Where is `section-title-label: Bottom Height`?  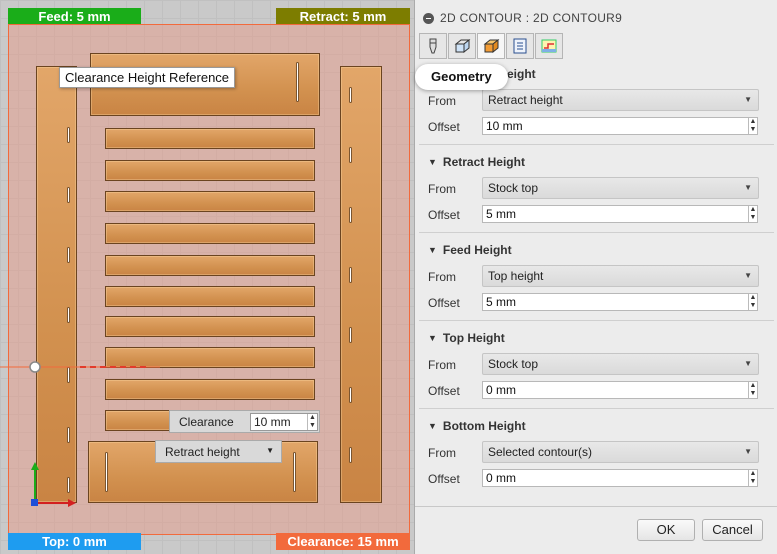
section-title-label: Bottom Height is located at coordinates (484, 426).